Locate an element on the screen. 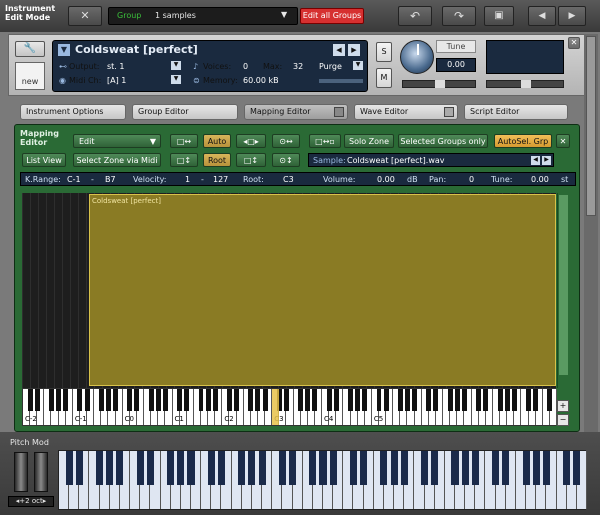 This screenshot has height=515, width=600. selected-groups-only-button: Selected Groups only is located at coordinates (443, 141).